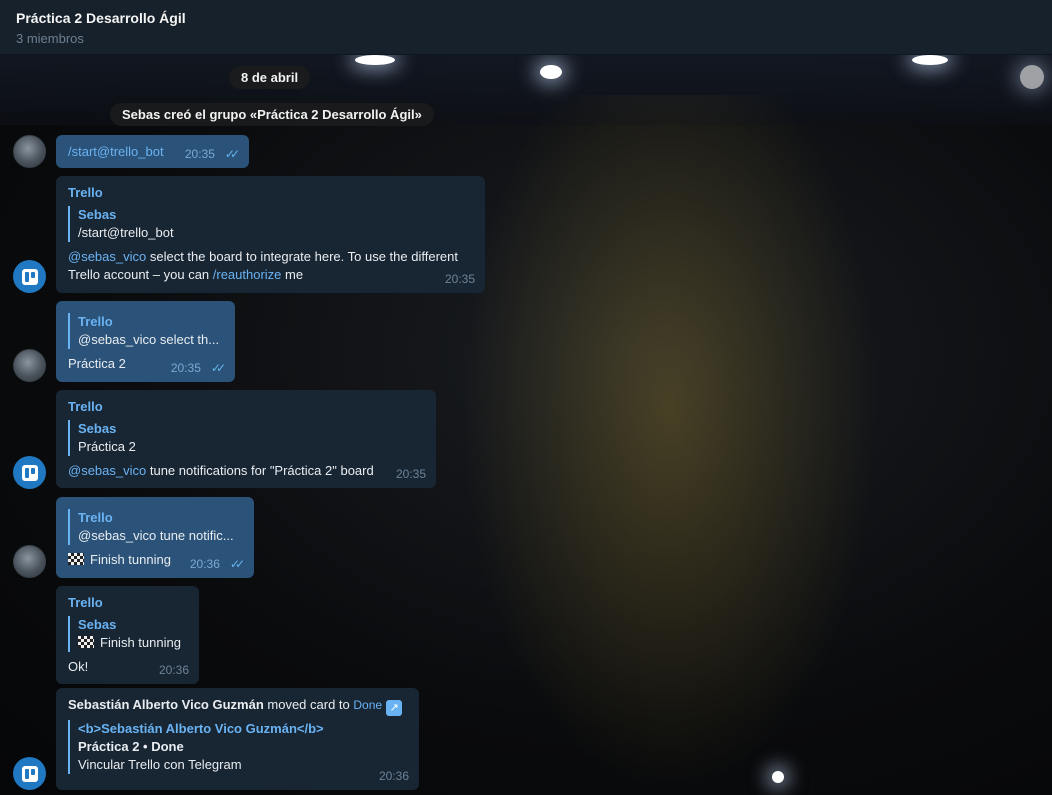  I want to click on message-meta: 20:36 ✓✓, so click(217, 564).